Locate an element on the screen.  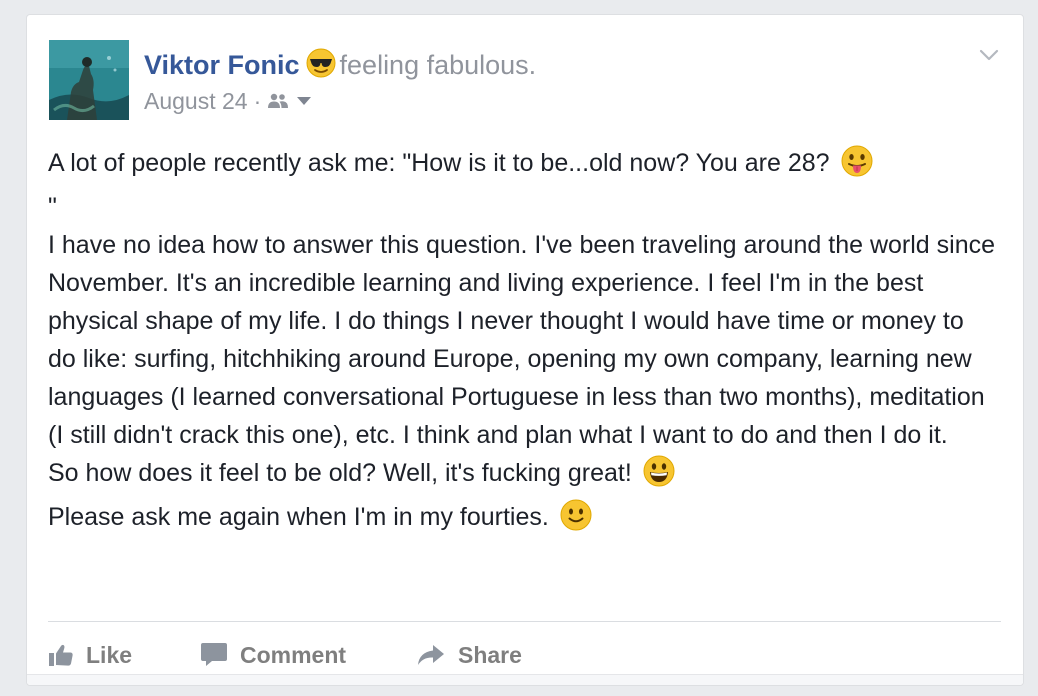
comment-button: Comment is located at coordinates (308, 655).